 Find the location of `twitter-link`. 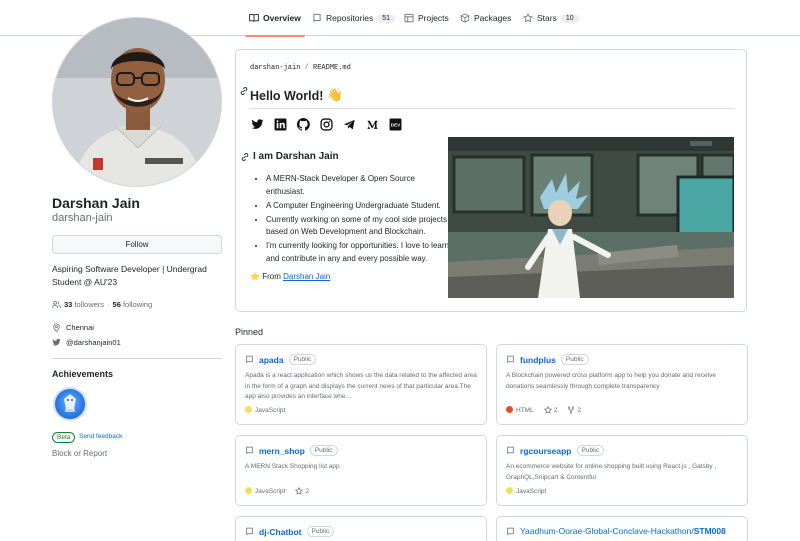

twitter-link is located at coordinates (257, 124).